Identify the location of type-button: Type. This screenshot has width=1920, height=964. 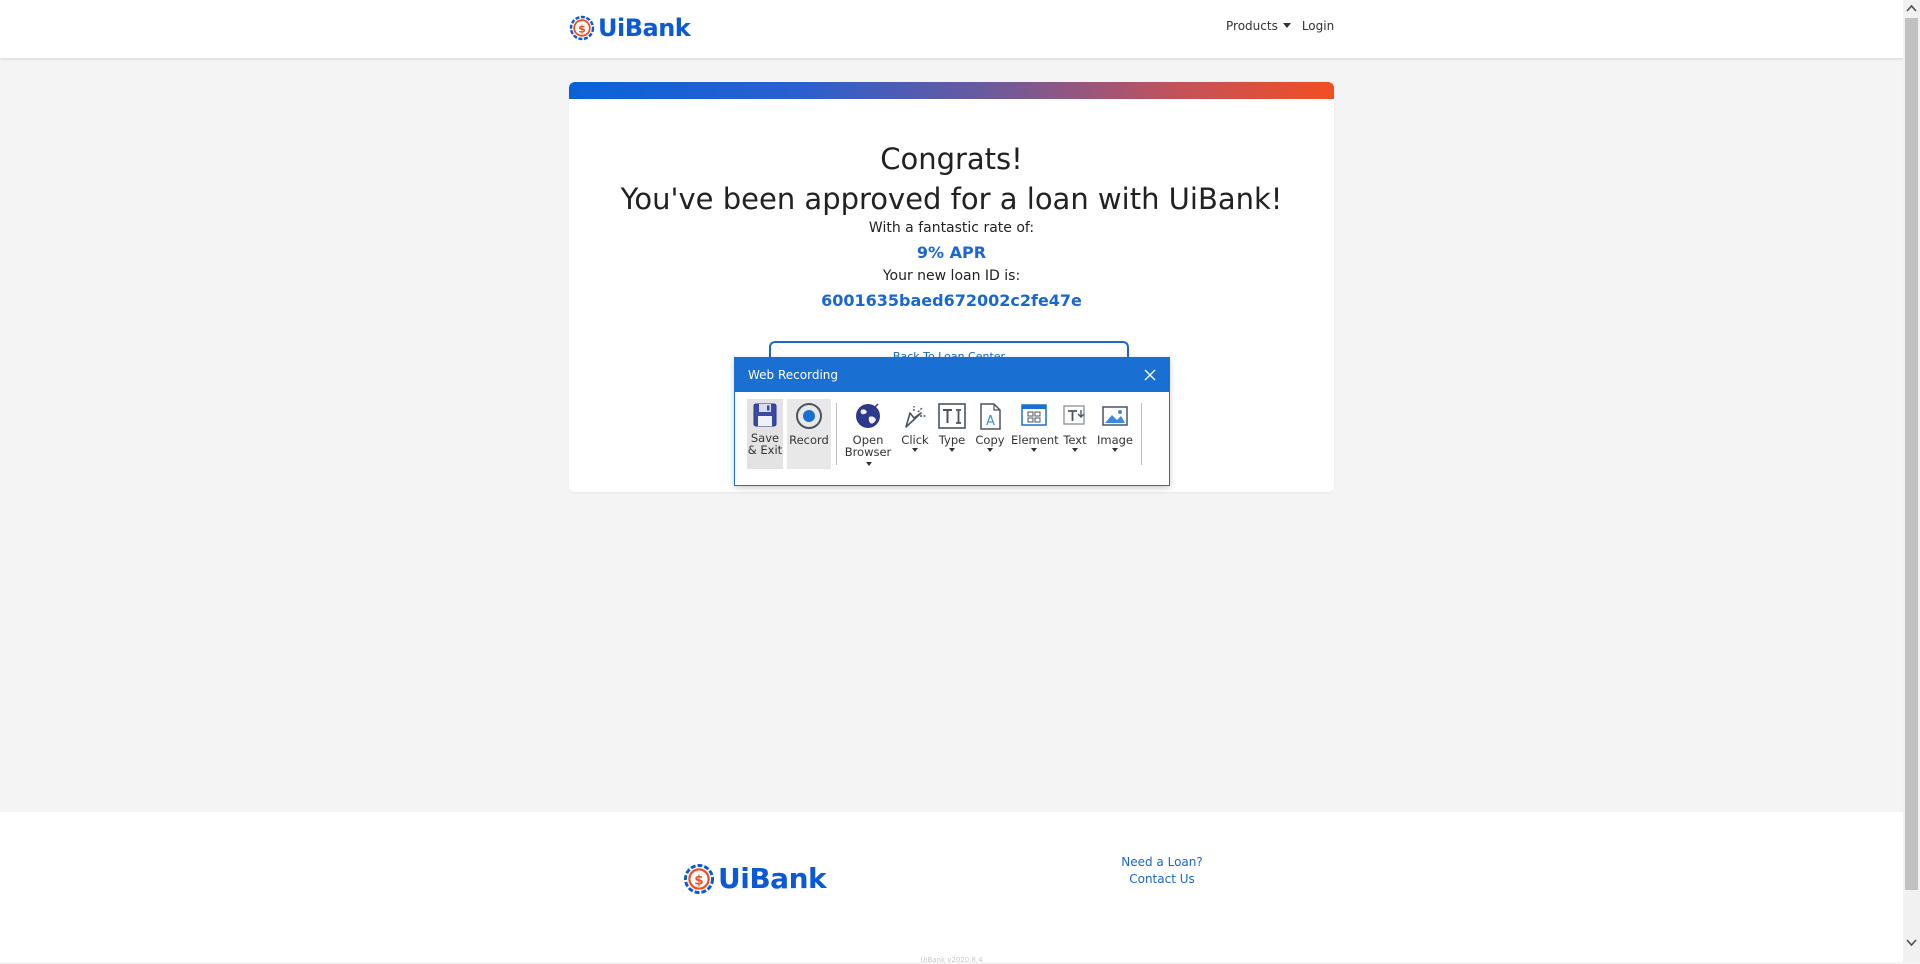
(952, 434).